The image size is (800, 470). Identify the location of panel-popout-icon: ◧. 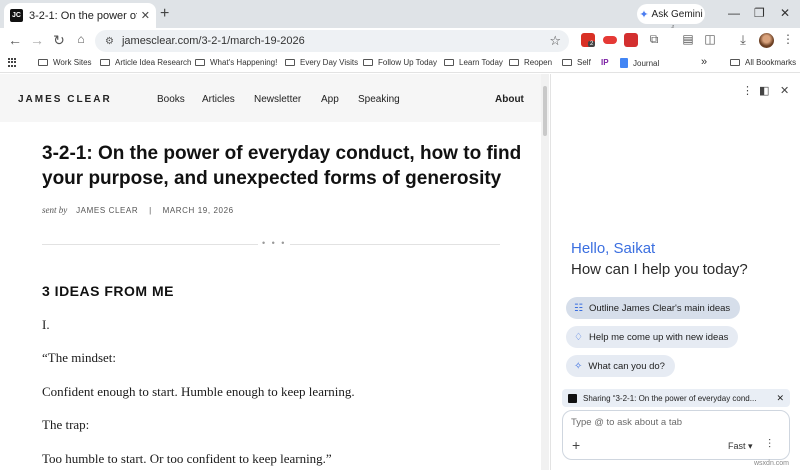
(764, 90).